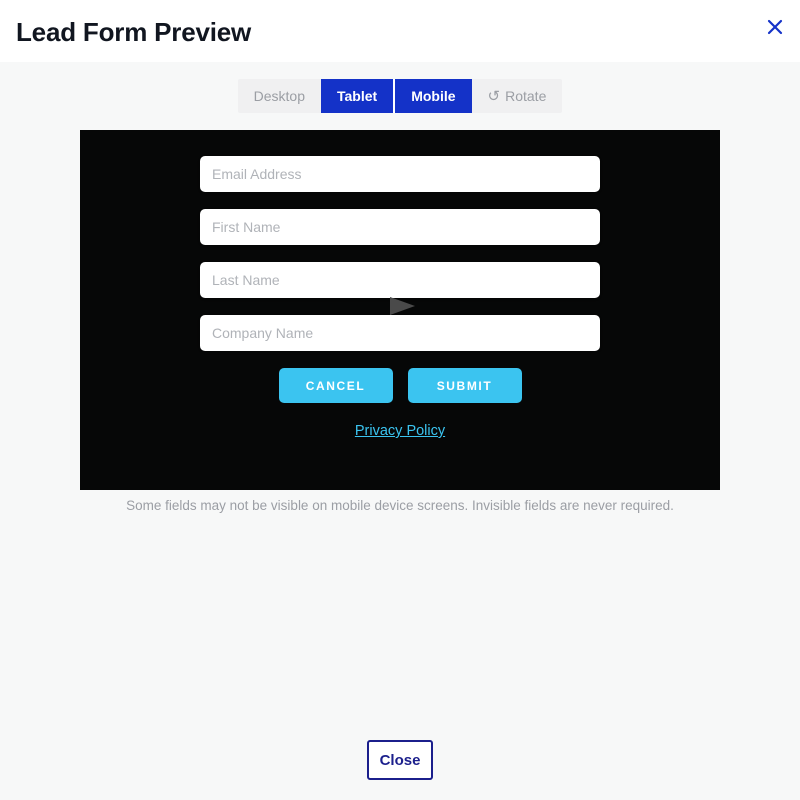 This screenshot has height=800, width=800. I want to click on device-button-tablet-label: Tablet, so click(357, 96).